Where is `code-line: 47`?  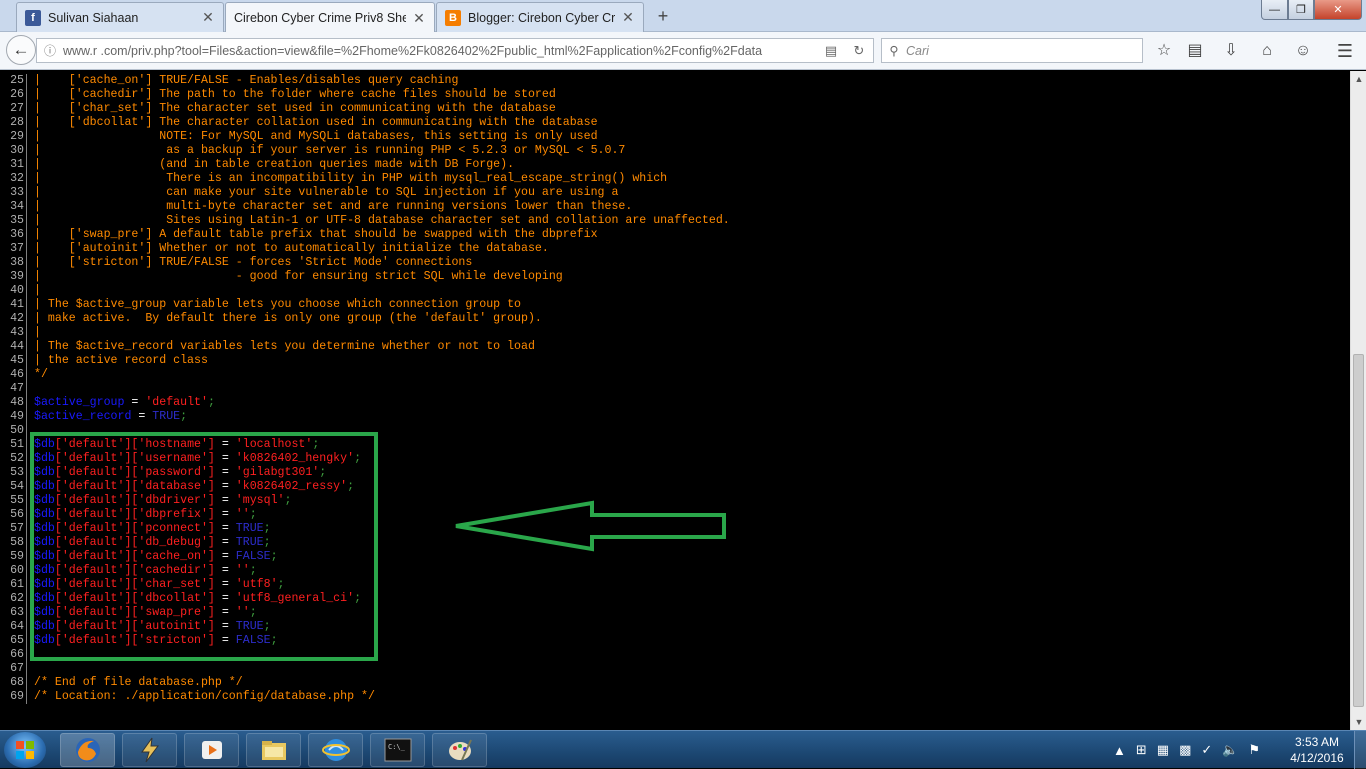 code-line: 47 is located at coordinates (365, 389).